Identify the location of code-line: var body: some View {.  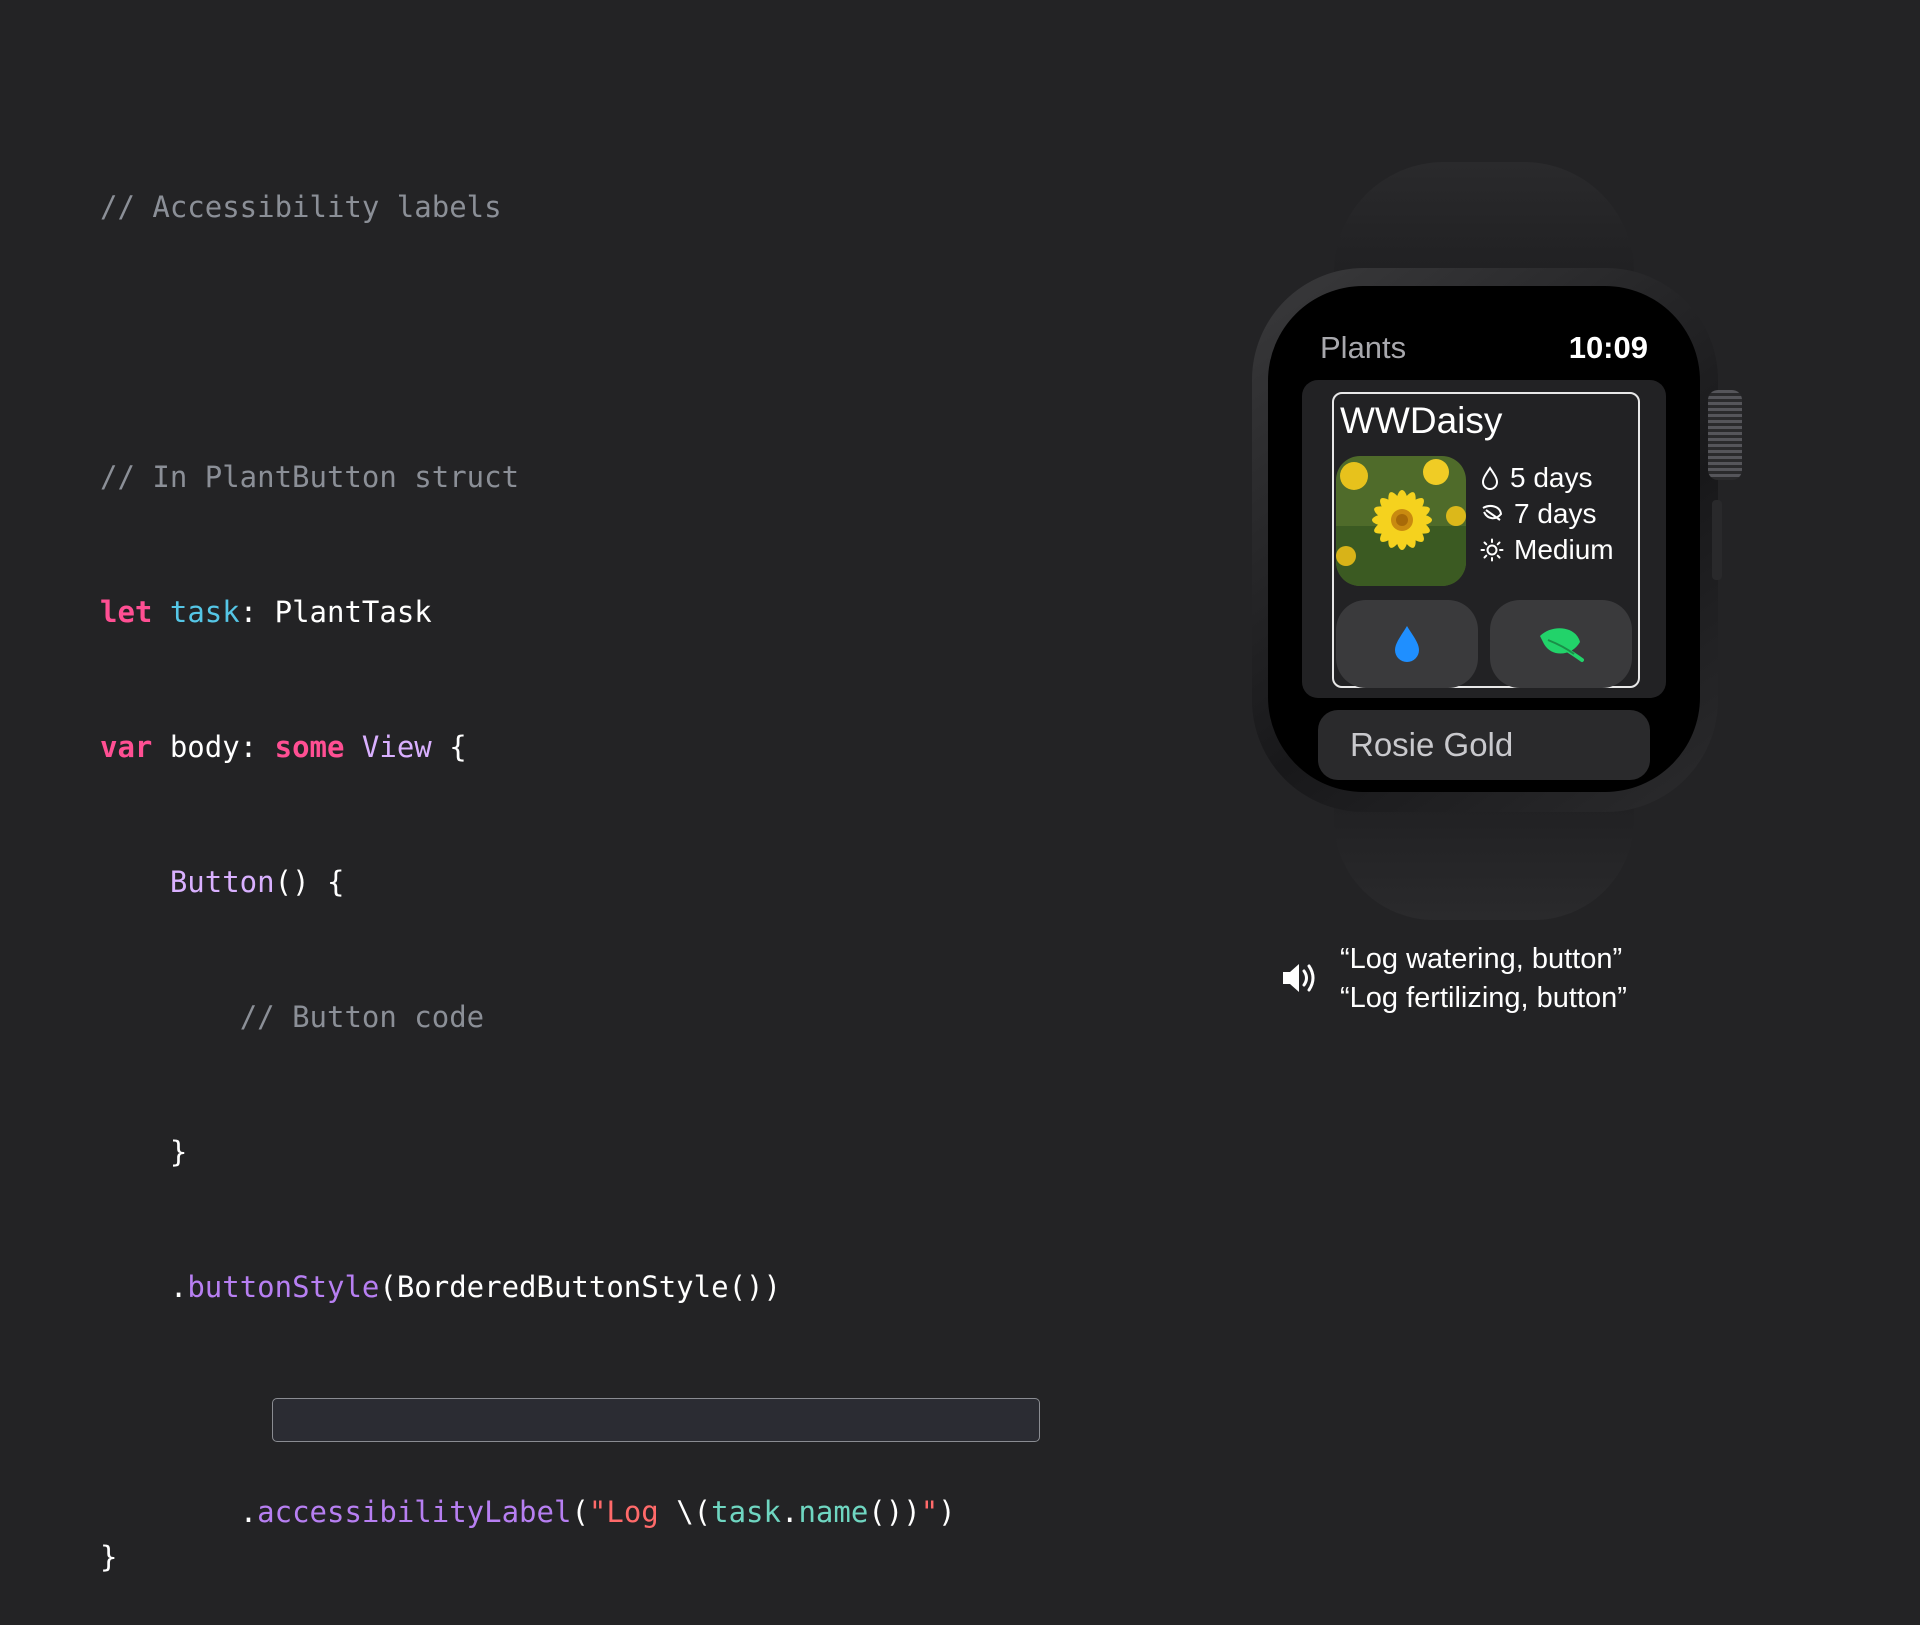
(528, 747).